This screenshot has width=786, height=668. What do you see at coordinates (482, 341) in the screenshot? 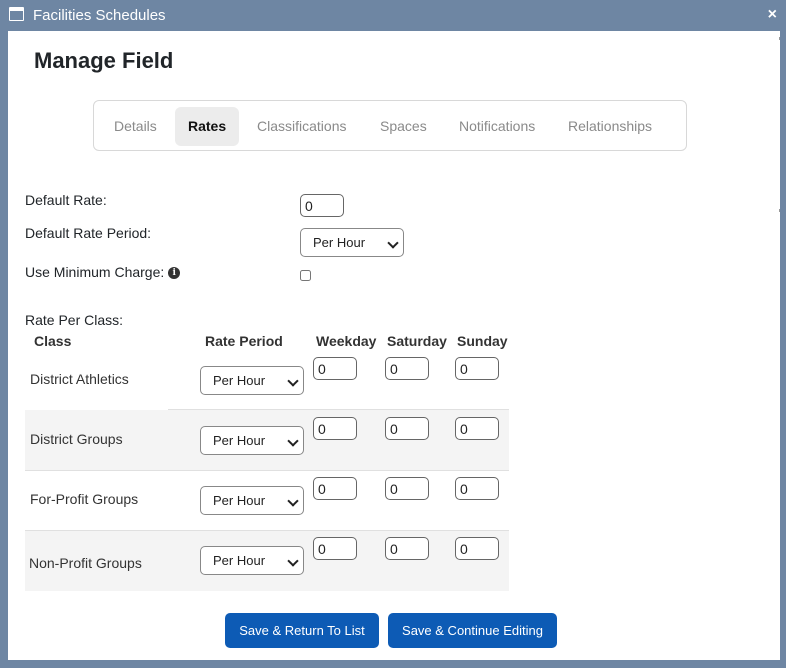
I see `header-sunday: Sunday` at bounding box center [482, 341].